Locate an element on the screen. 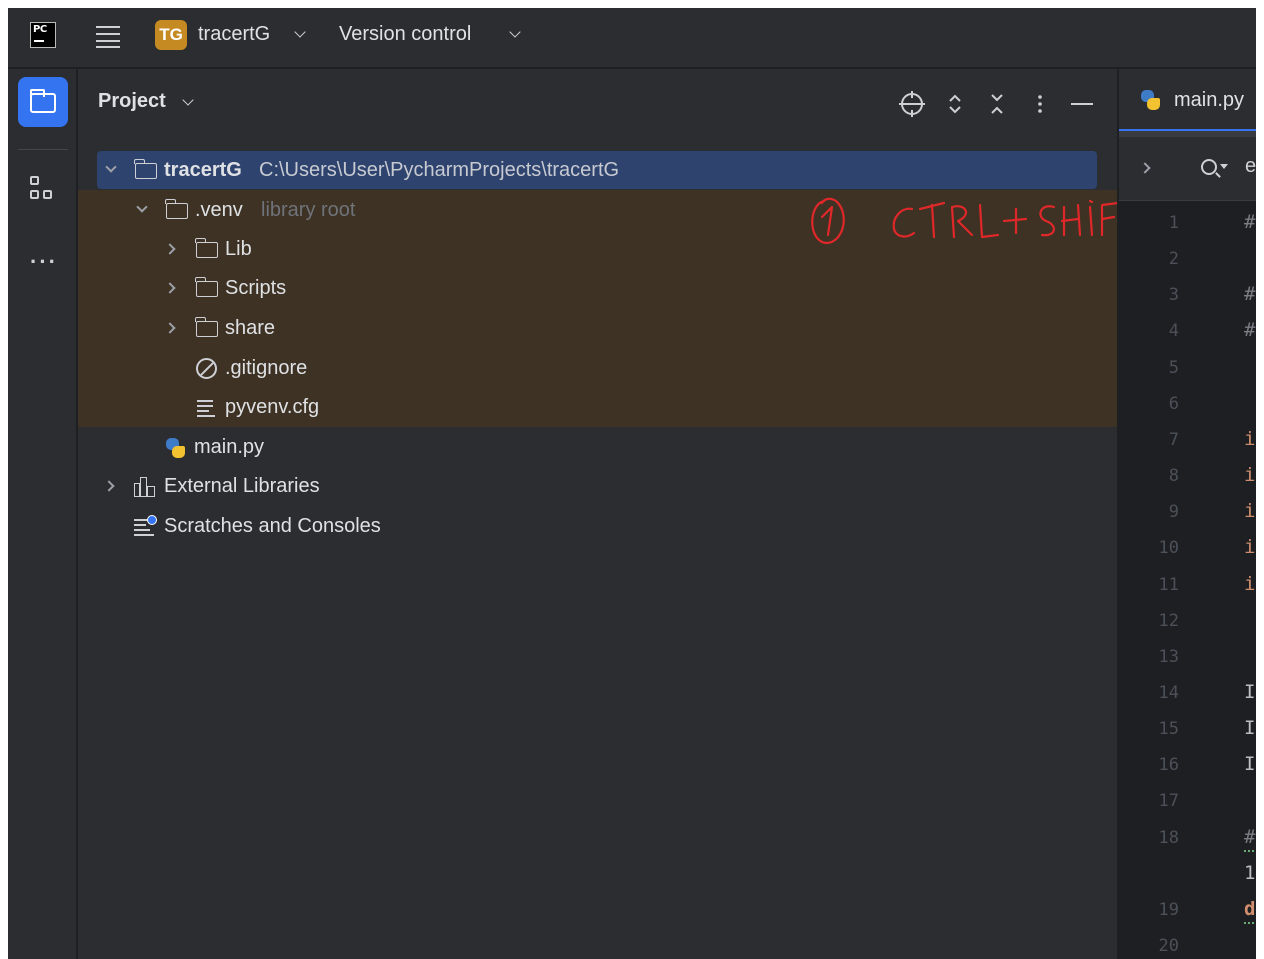 This screenshot has height=959, width=1264. line-number: 8 is located at coordinates (1173, 476).